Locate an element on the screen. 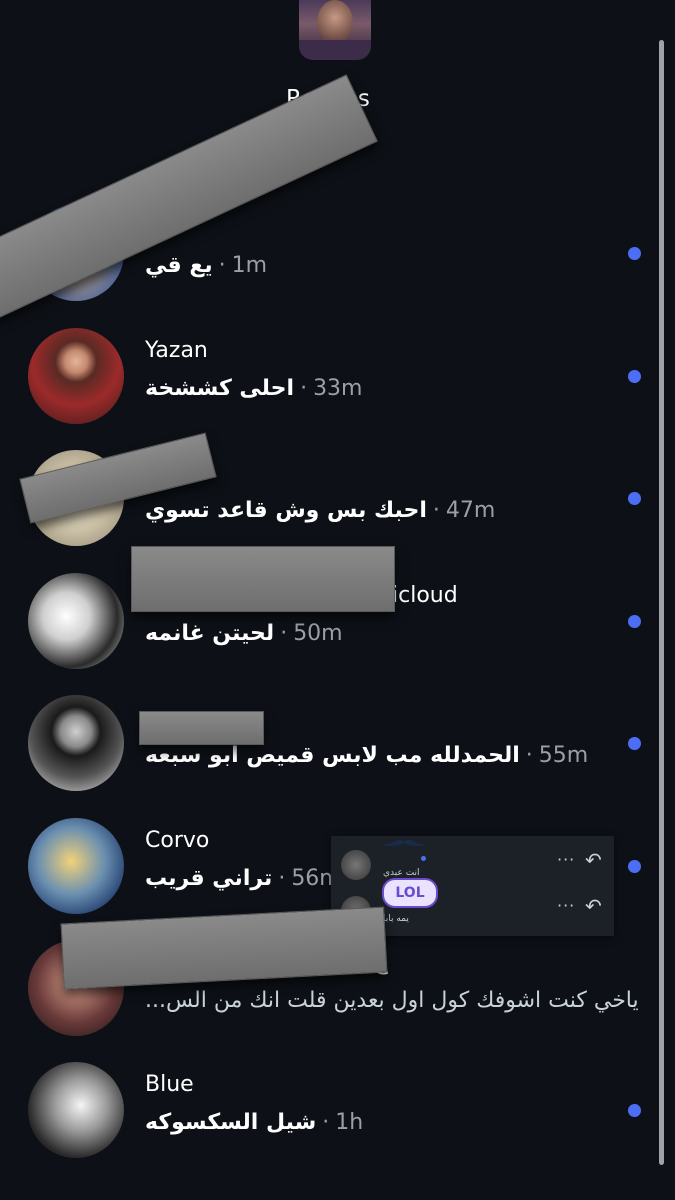  conversation-row: Yazan احلى كششخة · 33m is located at coordinates (325, 388).